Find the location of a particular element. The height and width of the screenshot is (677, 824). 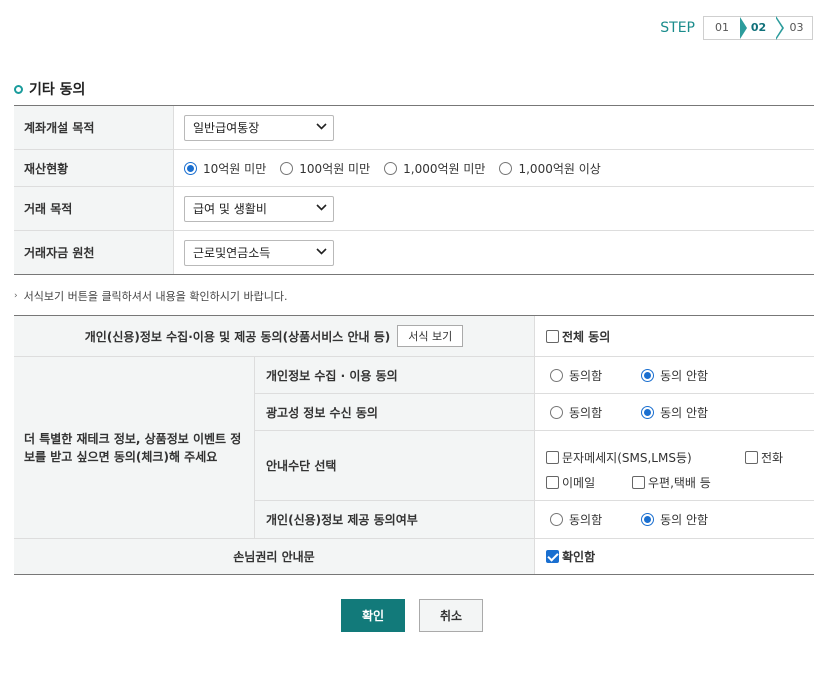

consent-row-ads: 광고성 정보 수신 동의 동의함 동의 안함 is located at coordinates (534, 412).